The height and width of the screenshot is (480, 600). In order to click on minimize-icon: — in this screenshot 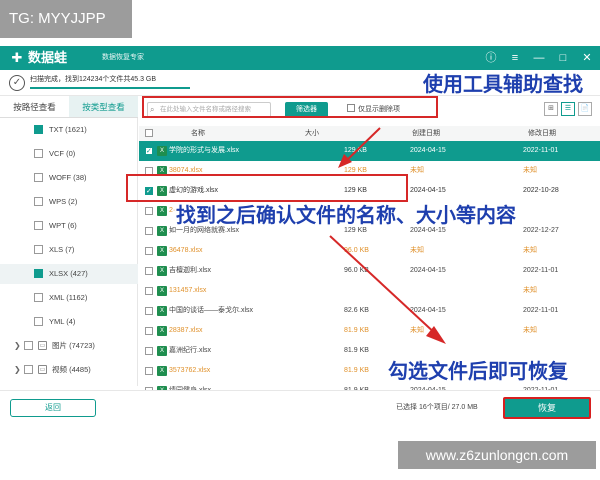, I will do `click(539, 58)`.